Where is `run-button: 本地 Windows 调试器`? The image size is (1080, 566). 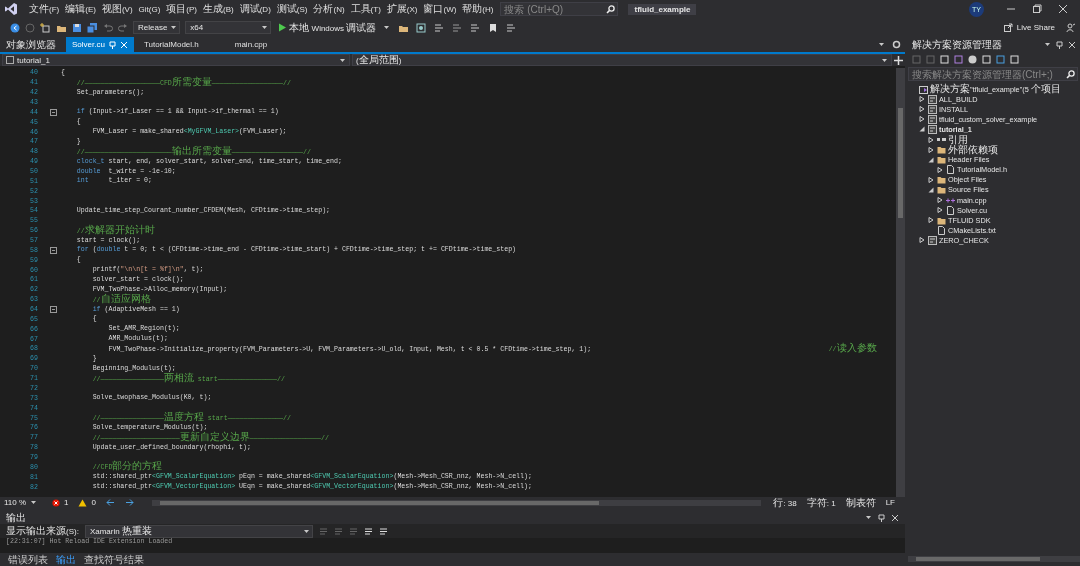
run-button: 本地 Windows 调试器 is located at coordinates (327, 27).